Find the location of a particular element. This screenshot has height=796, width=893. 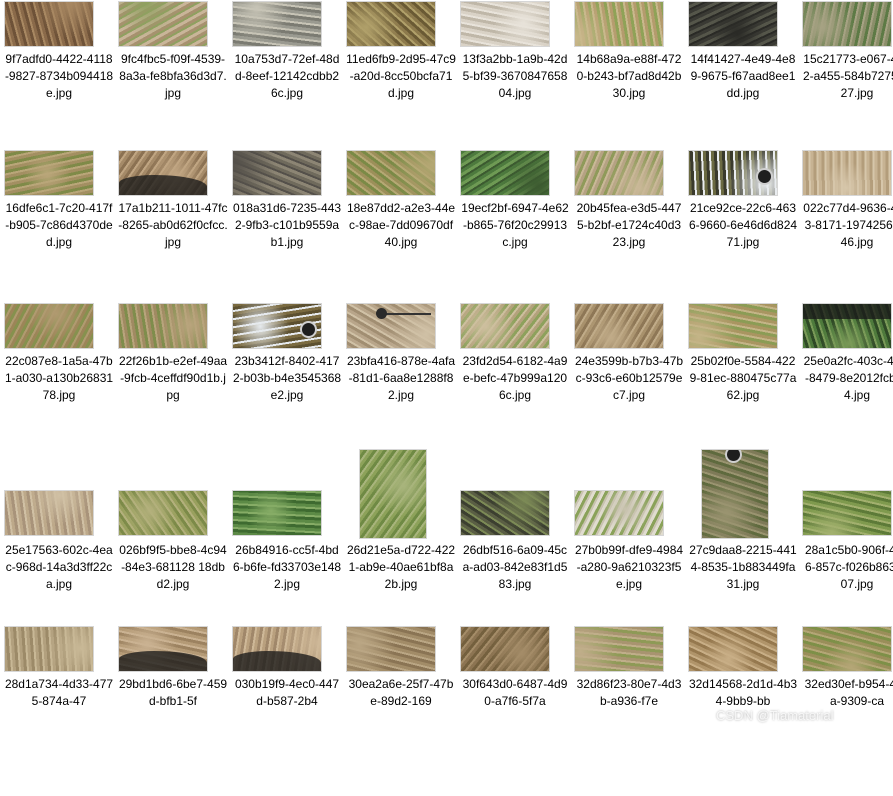

file-item: 30ea2a6e-25f7-47be-89d2-169 is located at coordinates (401, 711).